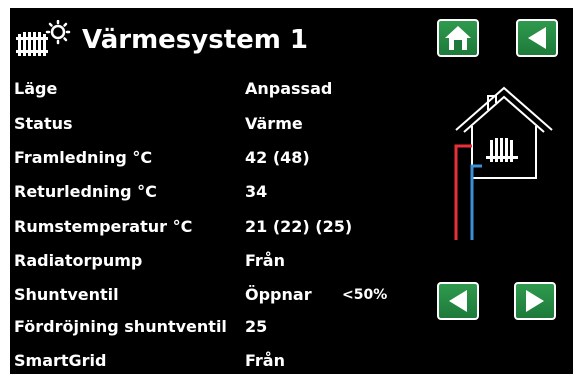 The image size is (583, 376). What do you see at coordinates (120, 326) in the screenshot?
I see `row-label: Fördröjning shuntventil` at bounding box center [120, 326].